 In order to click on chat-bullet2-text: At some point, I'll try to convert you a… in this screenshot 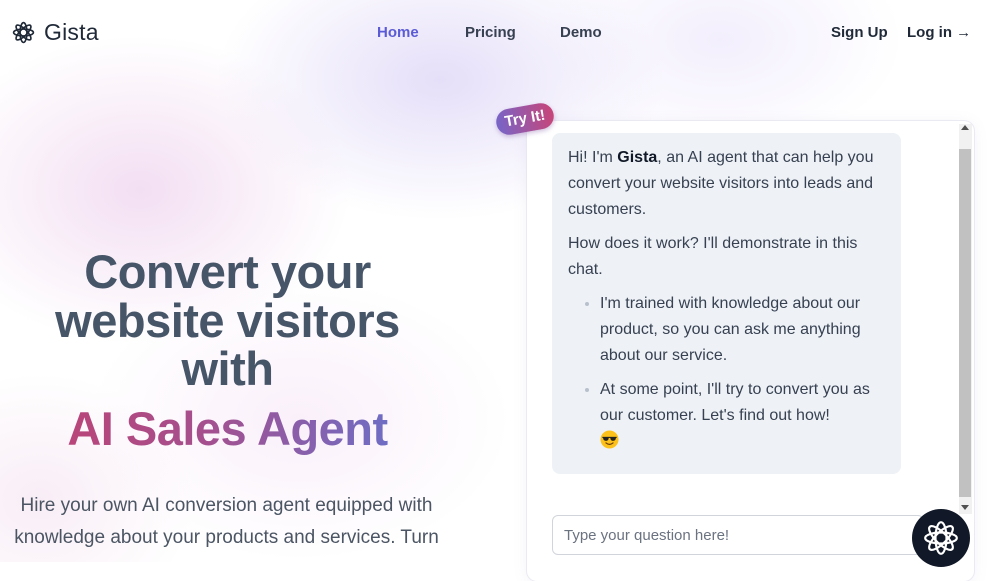, I will do `click(735, 402)`.